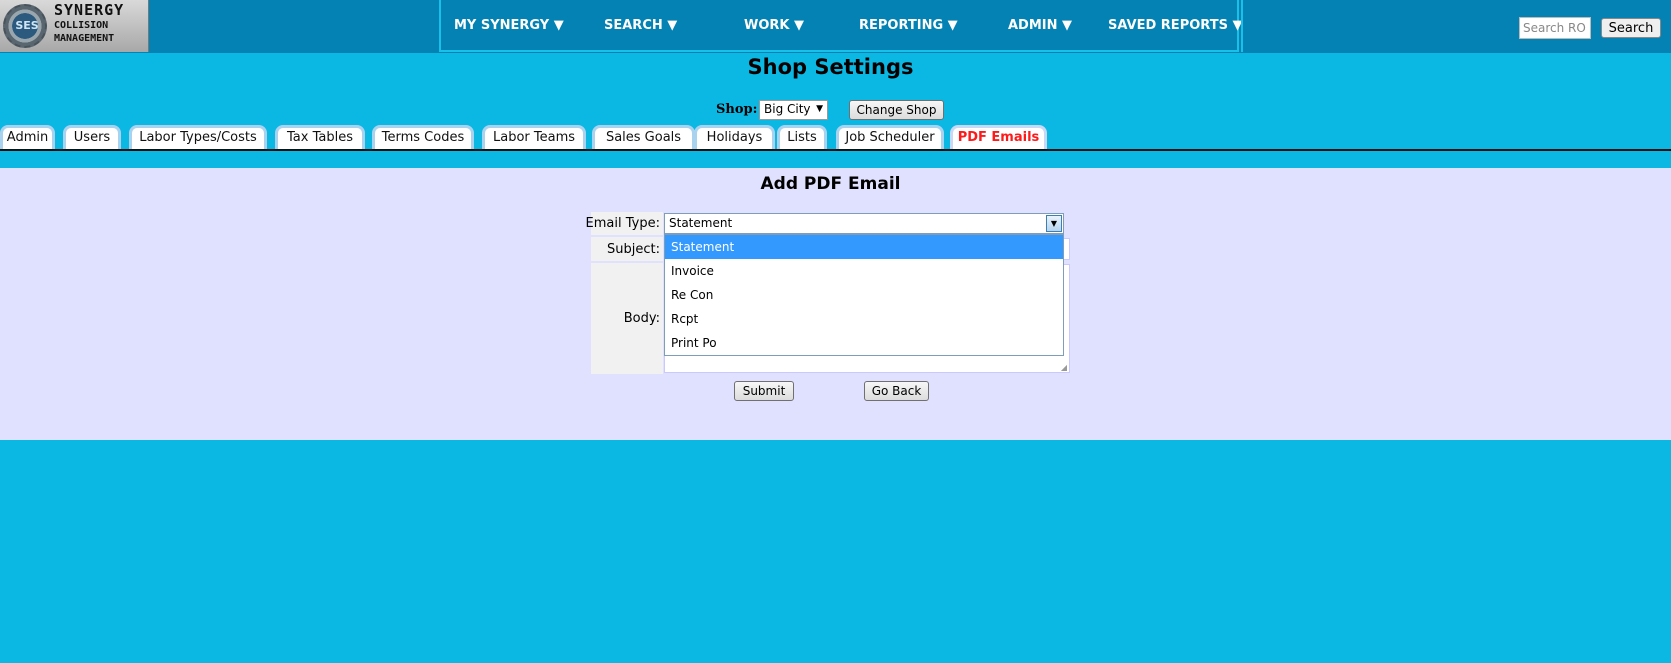 This screenshot has height=663, width=1671. I want to click on nav-work: WORK ▼, so click(774, 25).